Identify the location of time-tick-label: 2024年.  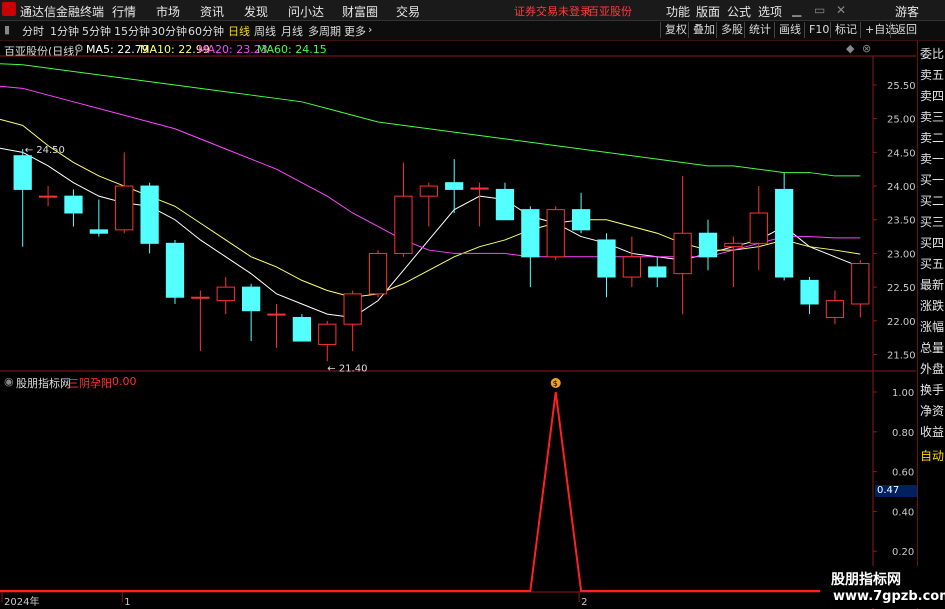
(21, 601).